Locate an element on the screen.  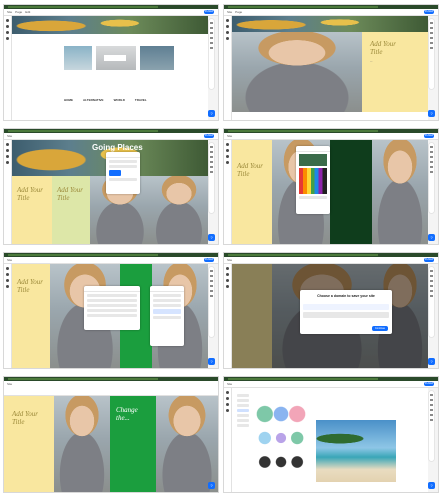
screenshot-tile-8: Site Publish ? is located at coordinates (331, 434).